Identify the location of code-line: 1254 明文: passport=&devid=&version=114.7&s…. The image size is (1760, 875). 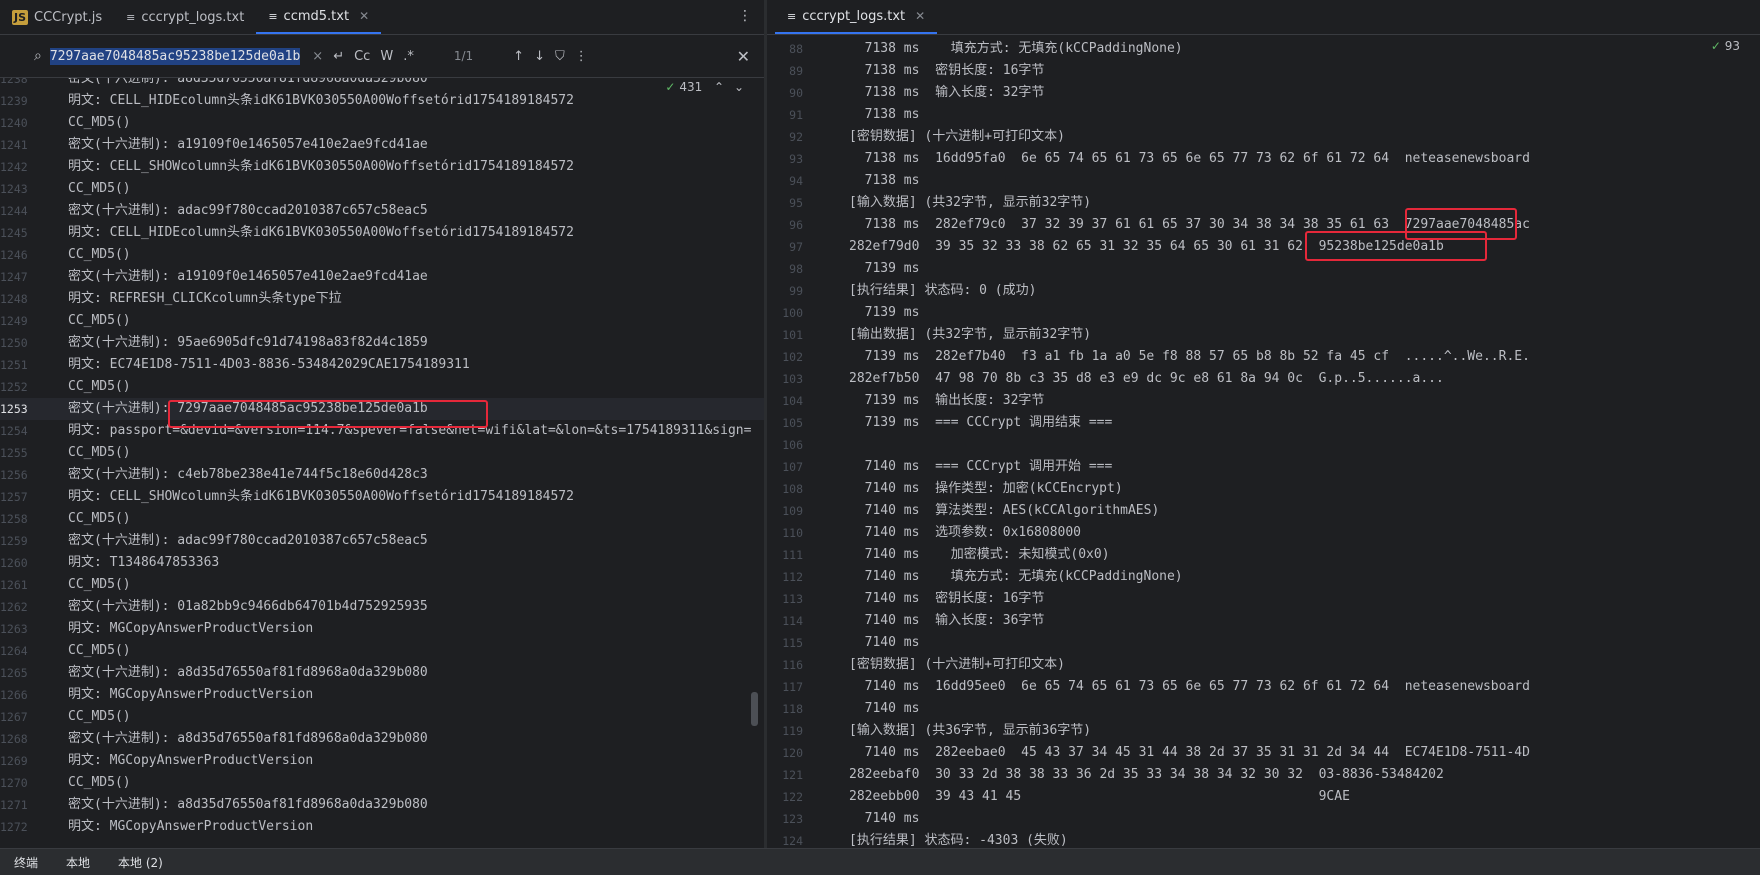
(382, 431).